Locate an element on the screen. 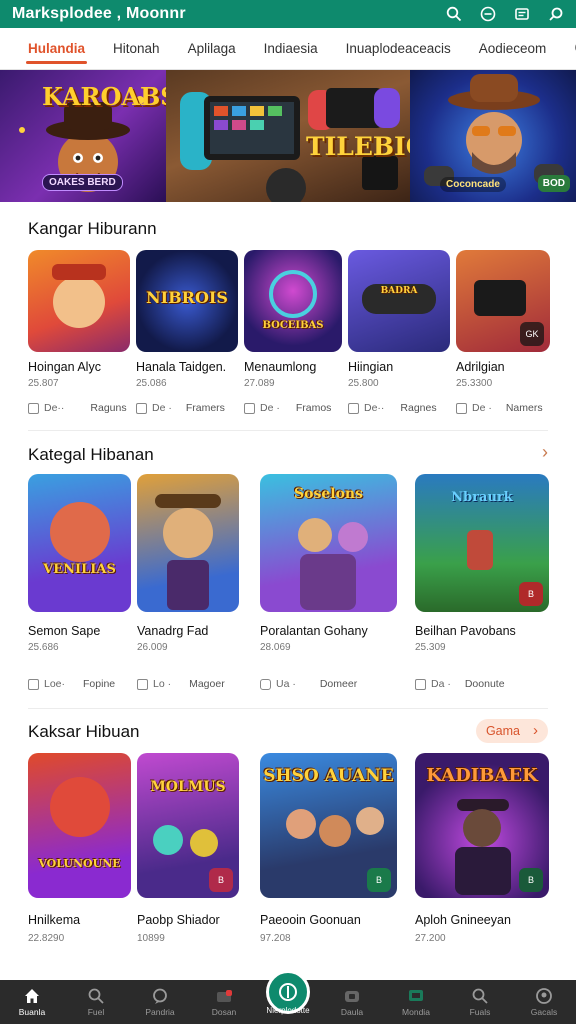 This screenshot has width=576, height=1024. game-title: Semon Sape is located at coordinates (64, 631).